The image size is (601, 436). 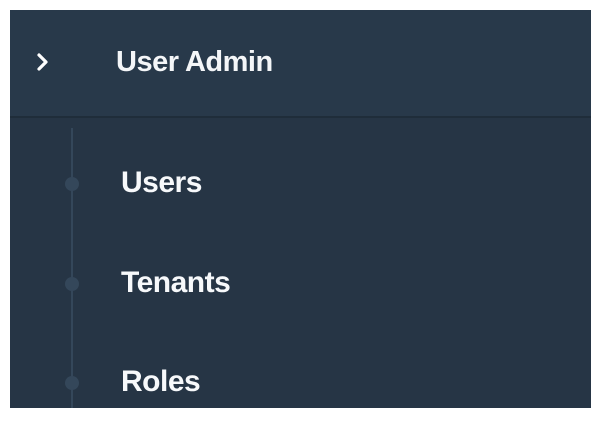 I want to click on chevron-right-icon, so click(x=43, y=62).